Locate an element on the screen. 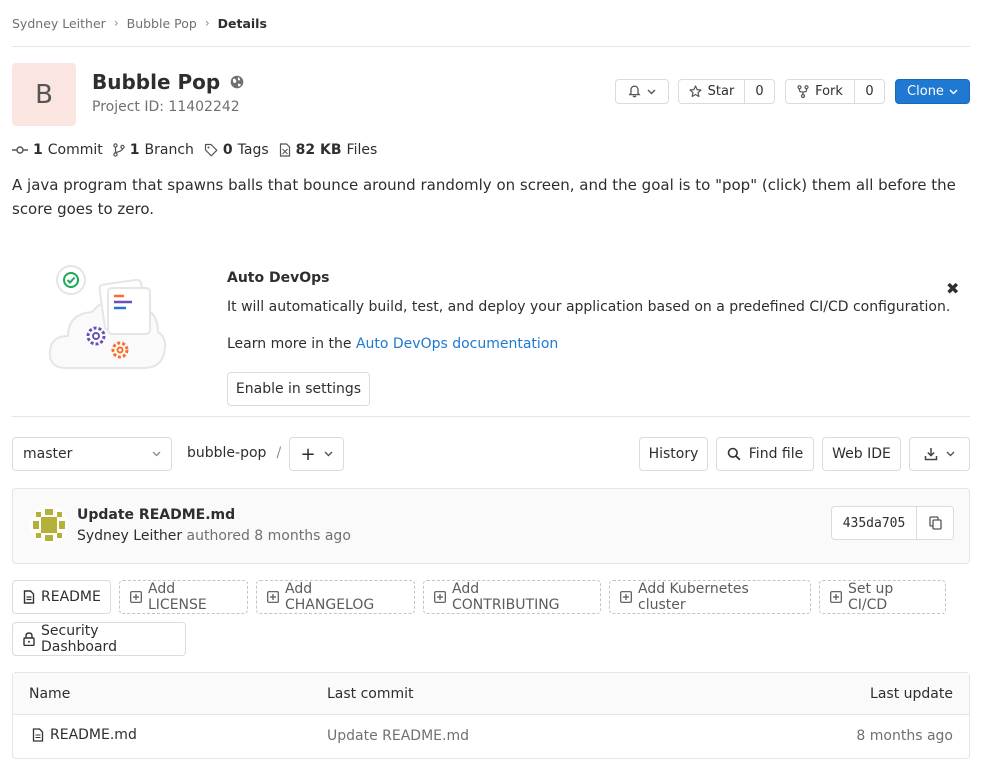 The width and height of the screenshot is (983, 770). file-last-commit-link: Update README.md is located at coordinates (398, 736).